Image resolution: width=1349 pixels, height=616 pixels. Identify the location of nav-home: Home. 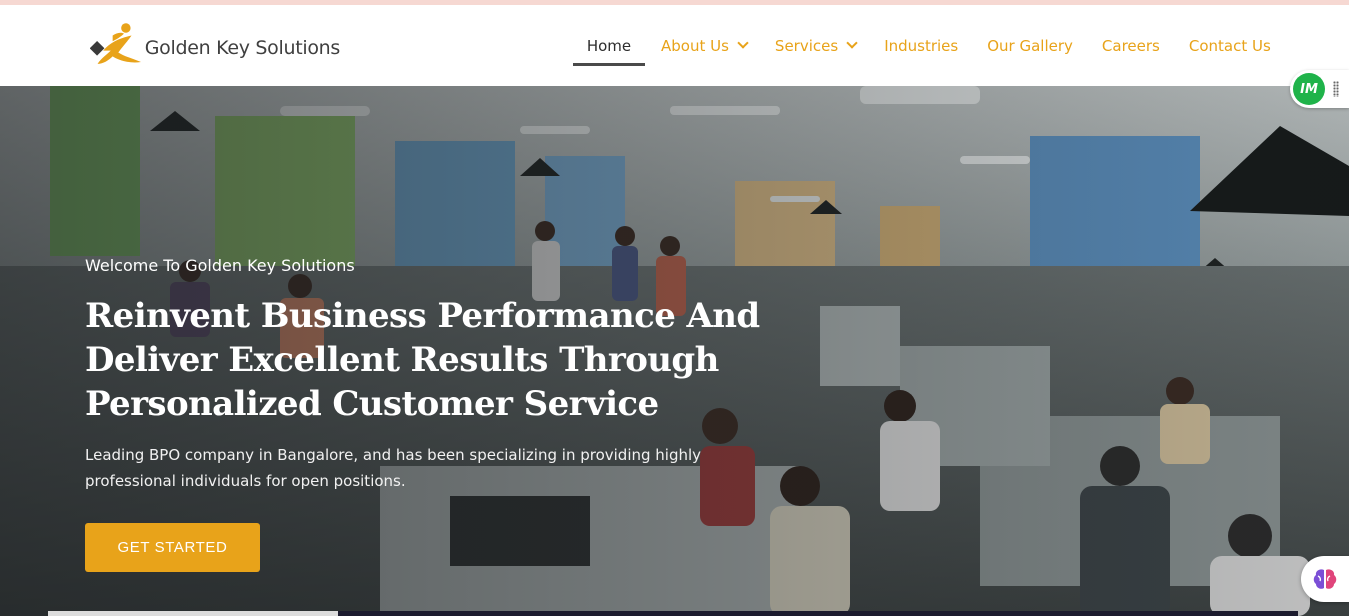
(609, 45).